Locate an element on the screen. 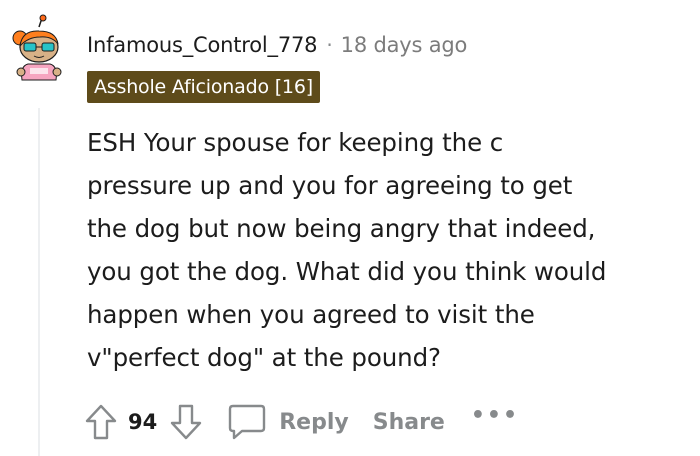 This screenshot has height=456, width=700. reply-button: Reply is located at coordinates (288, 422).